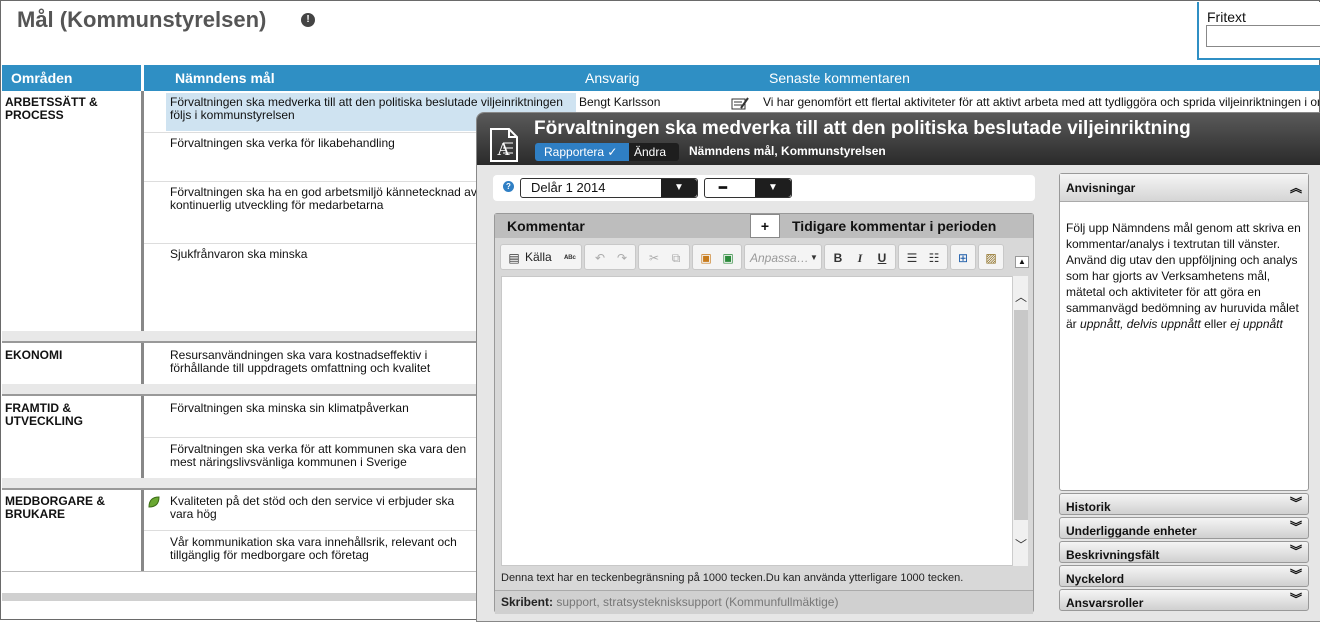 The image size is (1320, 622). I want to click on style-dropdown: Anpassa… ▼, so click(783, 257).